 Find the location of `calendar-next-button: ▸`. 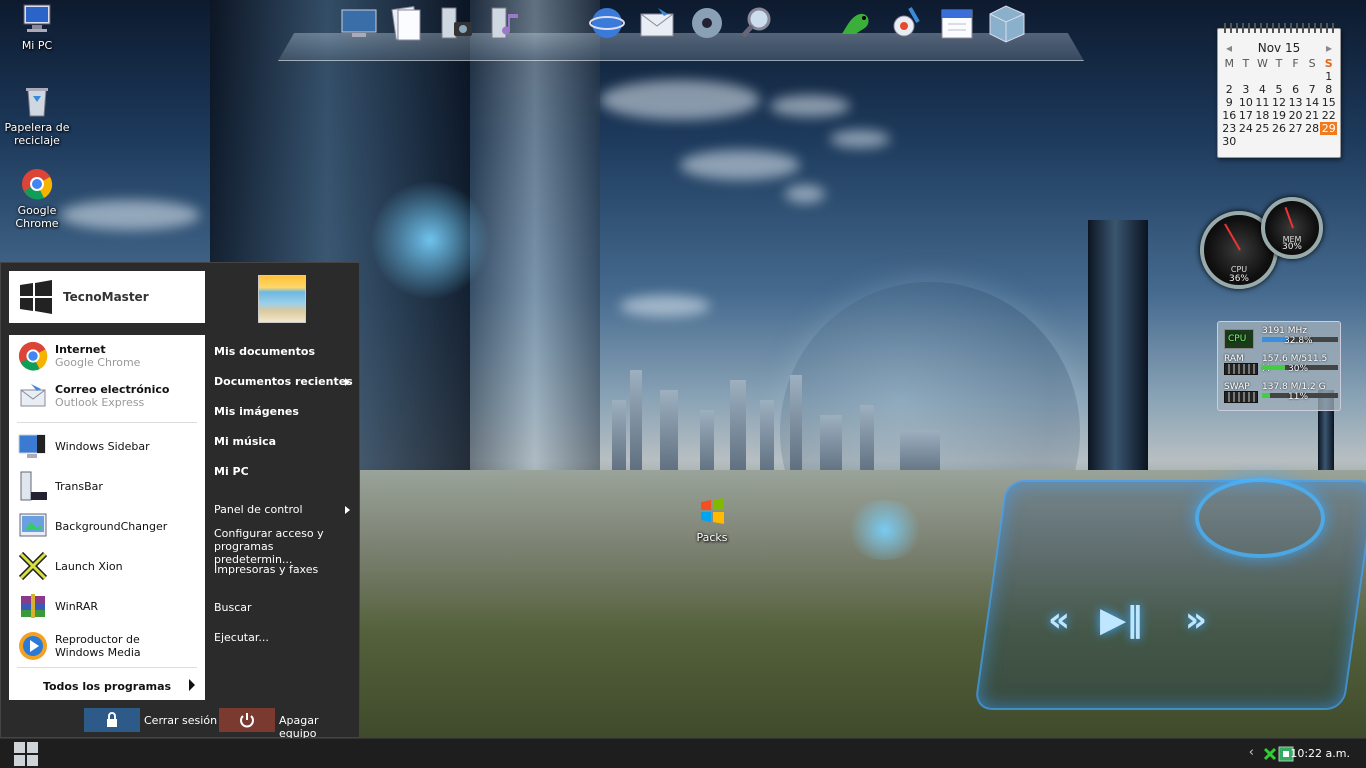

calendar-next-button: ▸ is located at coordinates (1329, 48).